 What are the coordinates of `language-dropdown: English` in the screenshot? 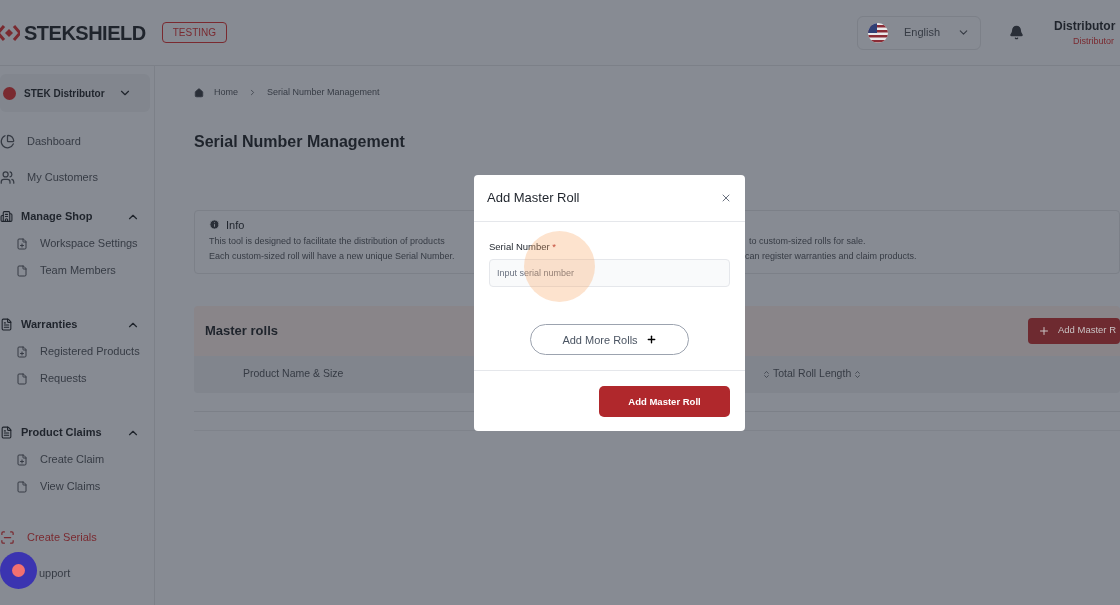 It's located at (919, 32).